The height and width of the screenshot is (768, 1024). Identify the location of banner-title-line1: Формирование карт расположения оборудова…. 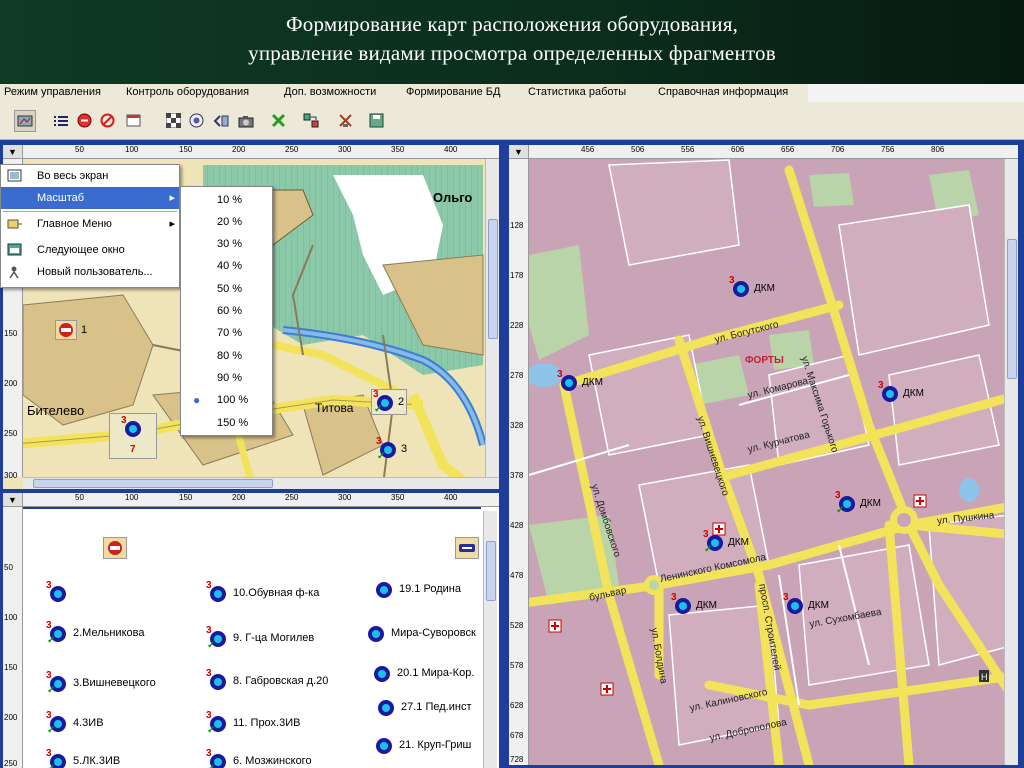
(512, 24).